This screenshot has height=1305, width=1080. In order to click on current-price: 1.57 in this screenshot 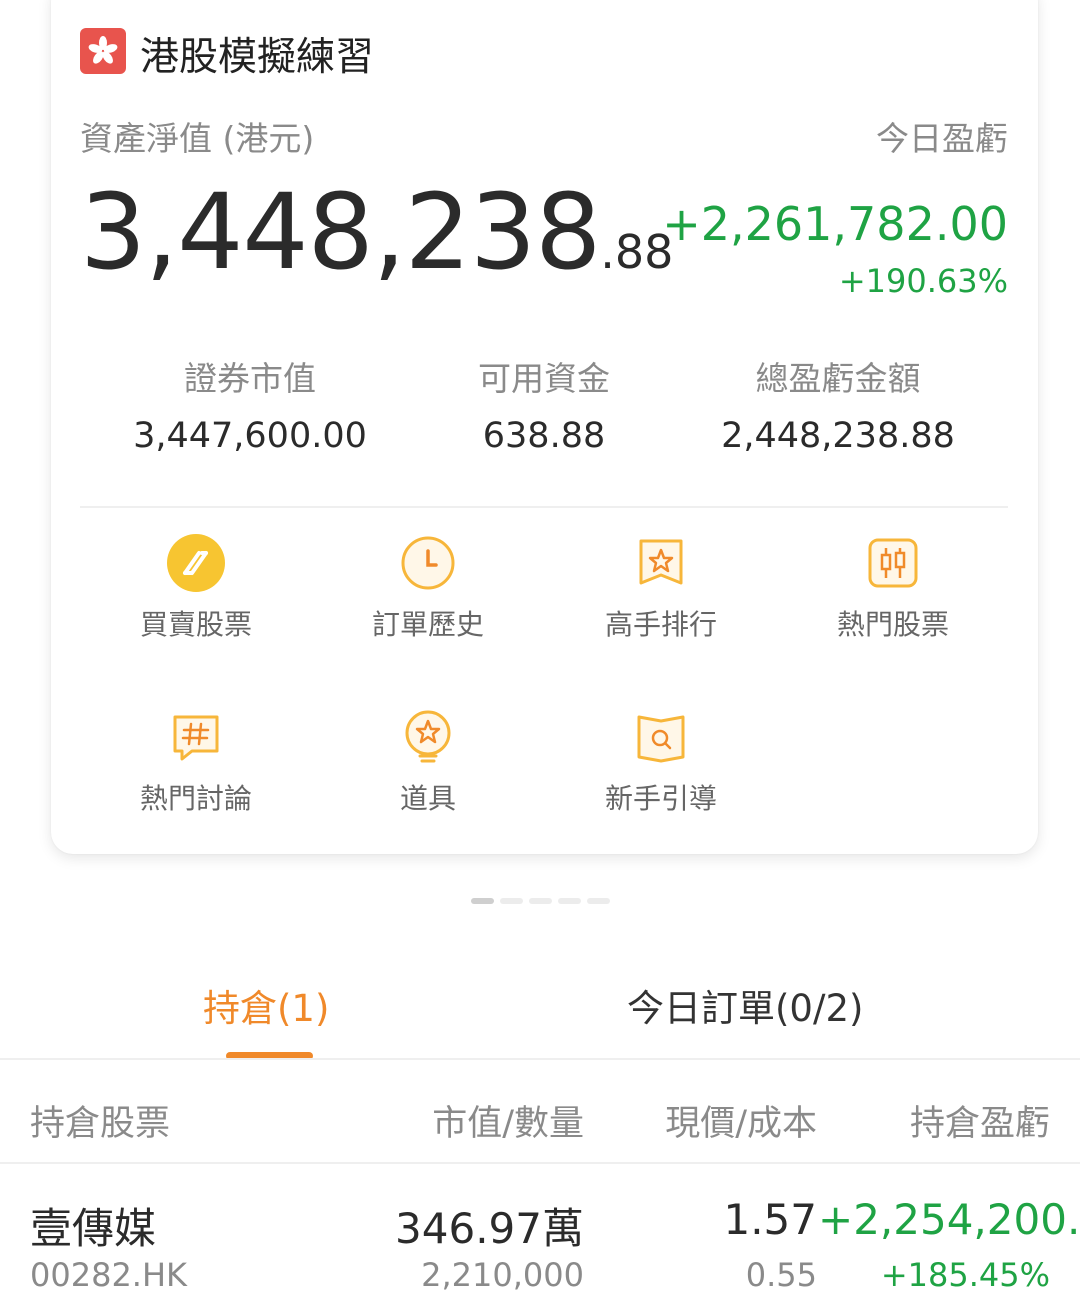, I will do `click(770, 1219)`.